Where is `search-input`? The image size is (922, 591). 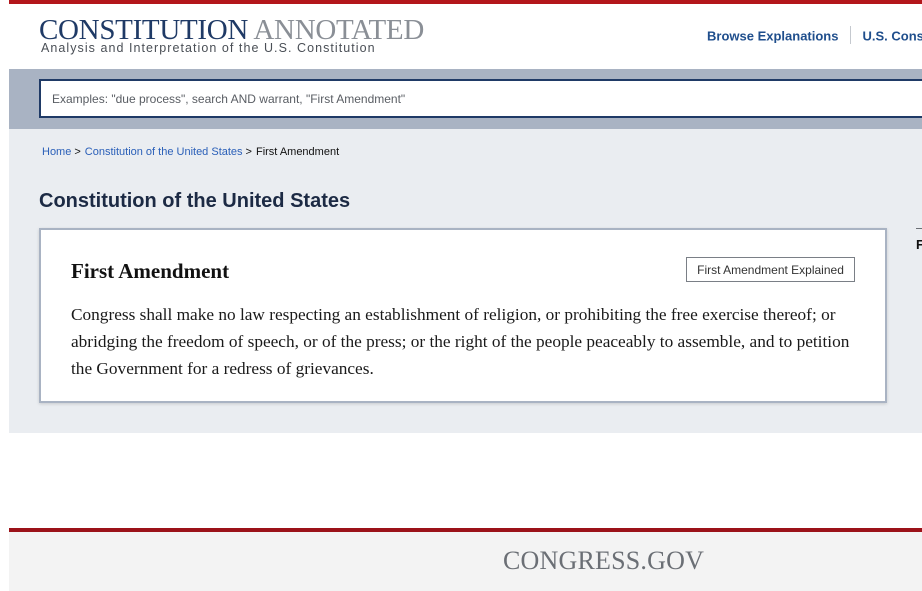
search-input is located at coordinates (480, 98).